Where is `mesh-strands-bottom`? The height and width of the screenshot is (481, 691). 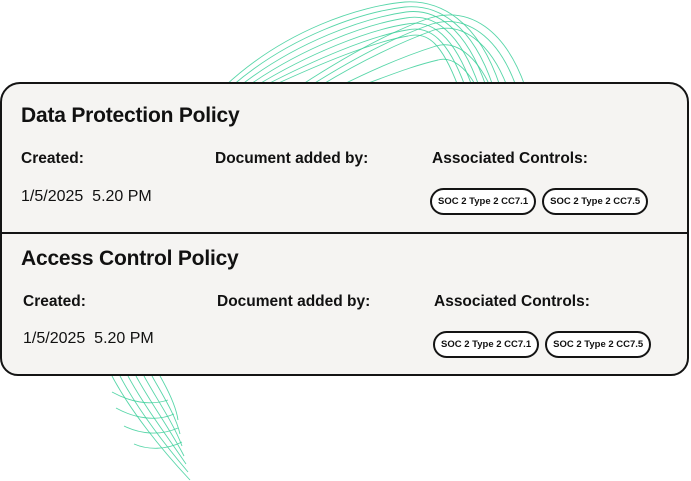 mesh-strands-bottom is located at coordinates (151, 428).